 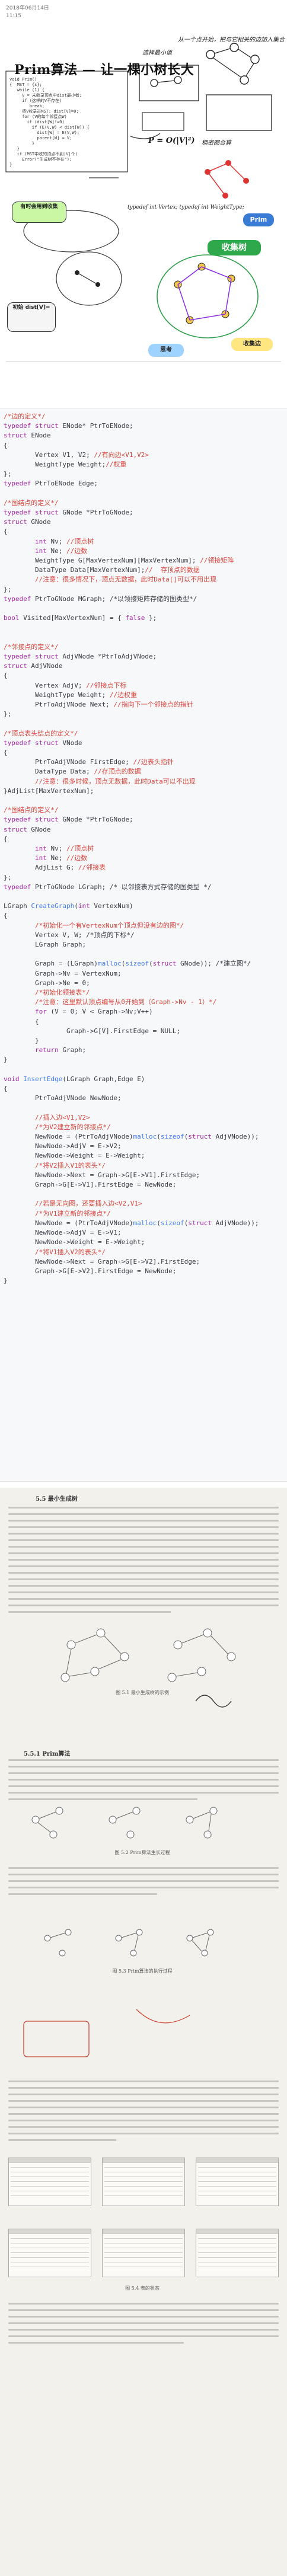 I want to click on figure-caption: 图 5.2 Prim算法生长过程, so click(x=142, y=1852).